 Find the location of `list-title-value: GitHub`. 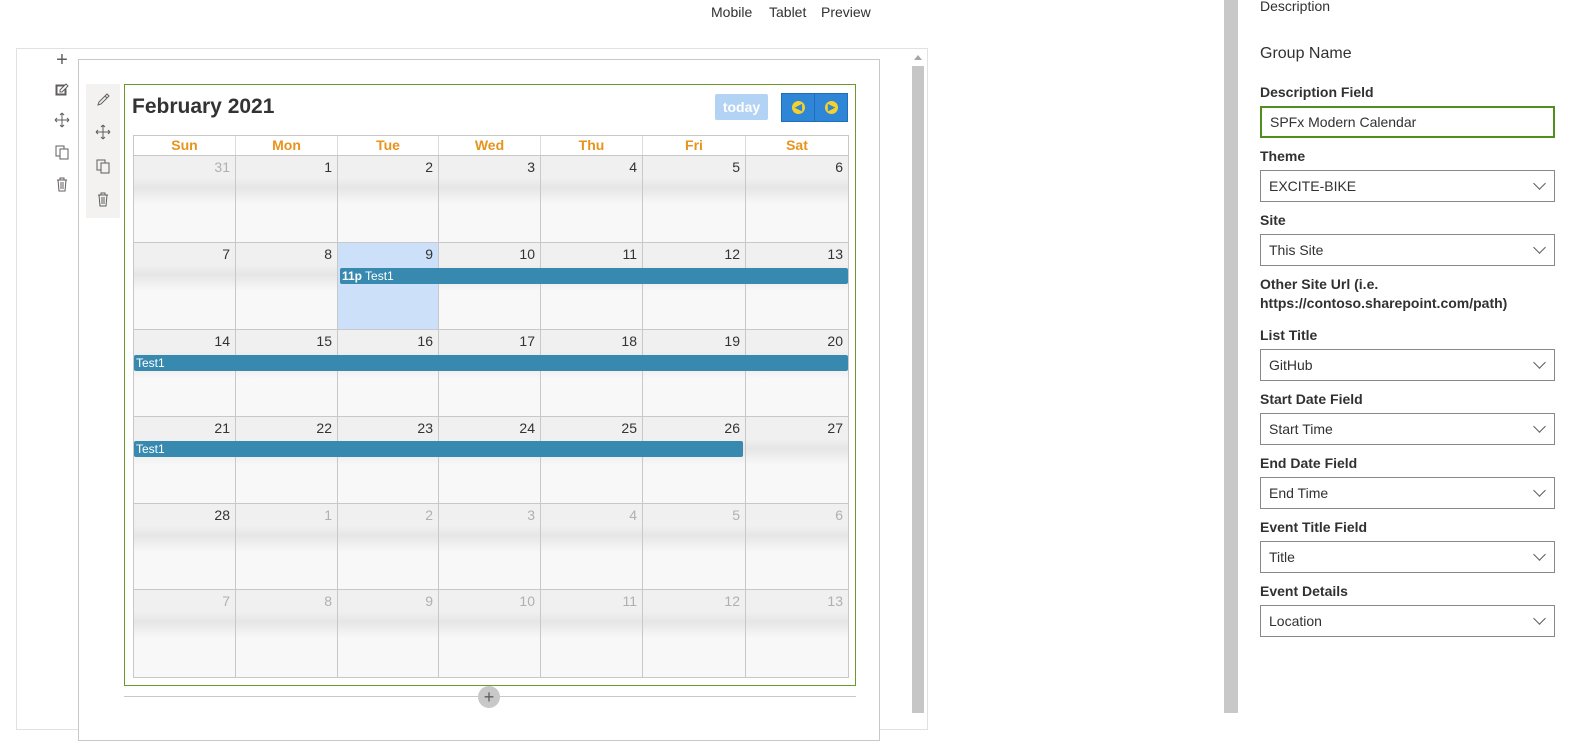

list-title-value: GitHub is located at coordinates (1291, 365).